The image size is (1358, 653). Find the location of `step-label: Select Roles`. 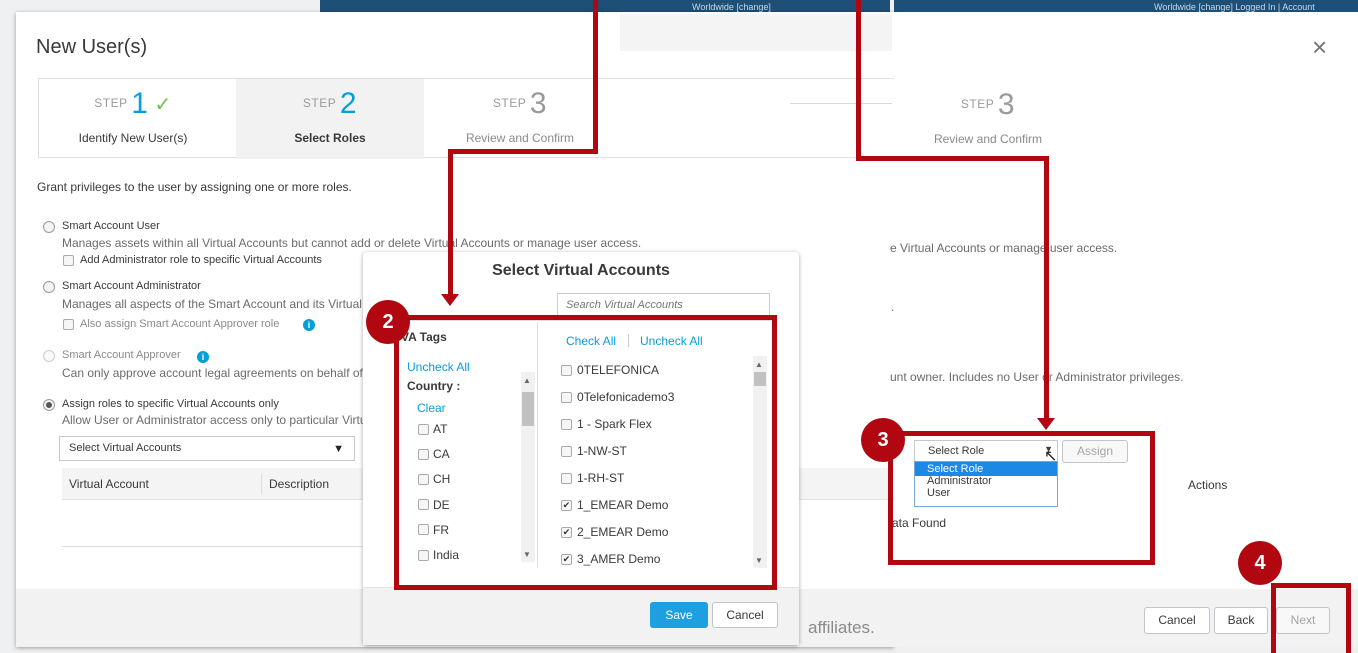

step-label: Select Roles is located at coordinates (330, 138).